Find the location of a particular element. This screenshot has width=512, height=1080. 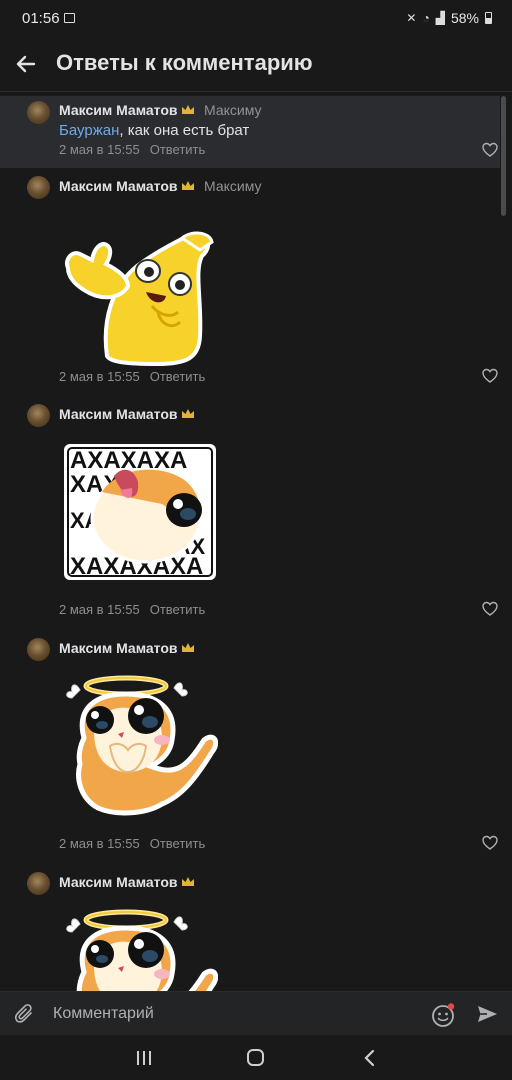

emoji-sticker-icon is located at coordinates (444, 1015).